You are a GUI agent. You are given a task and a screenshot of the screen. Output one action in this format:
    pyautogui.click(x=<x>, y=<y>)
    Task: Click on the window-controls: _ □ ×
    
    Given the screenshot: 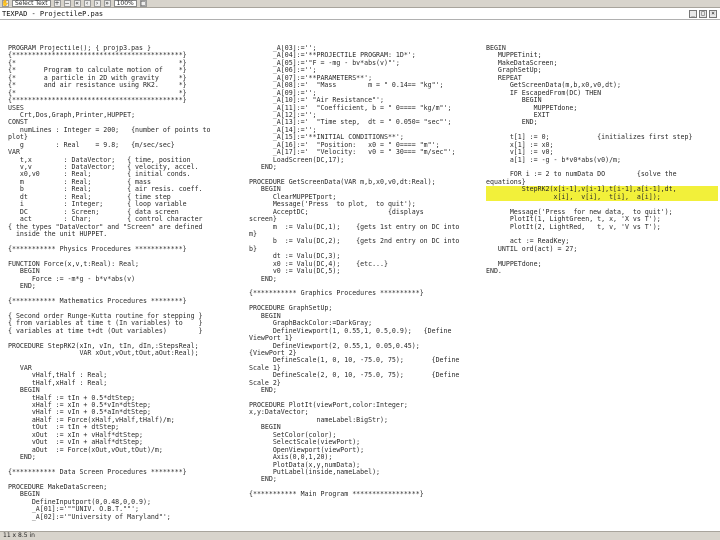 What is the action you would take?
    pyautogui.click(x=703, y=14)
    